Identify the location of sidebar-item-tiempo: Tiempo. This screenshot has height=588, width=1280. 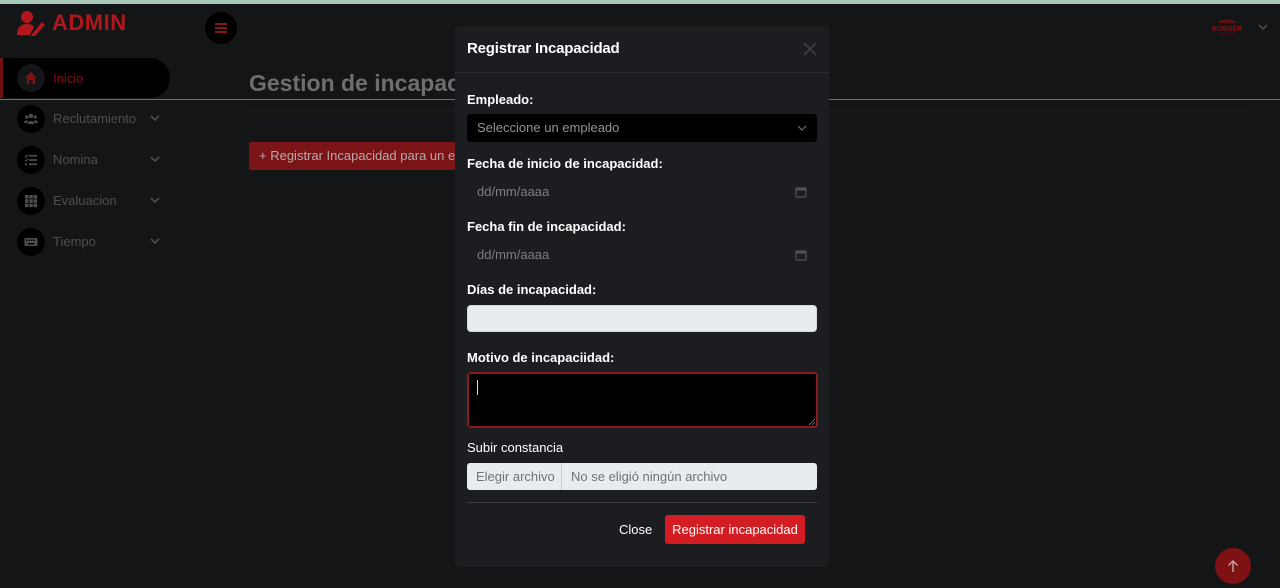
(86, 241).